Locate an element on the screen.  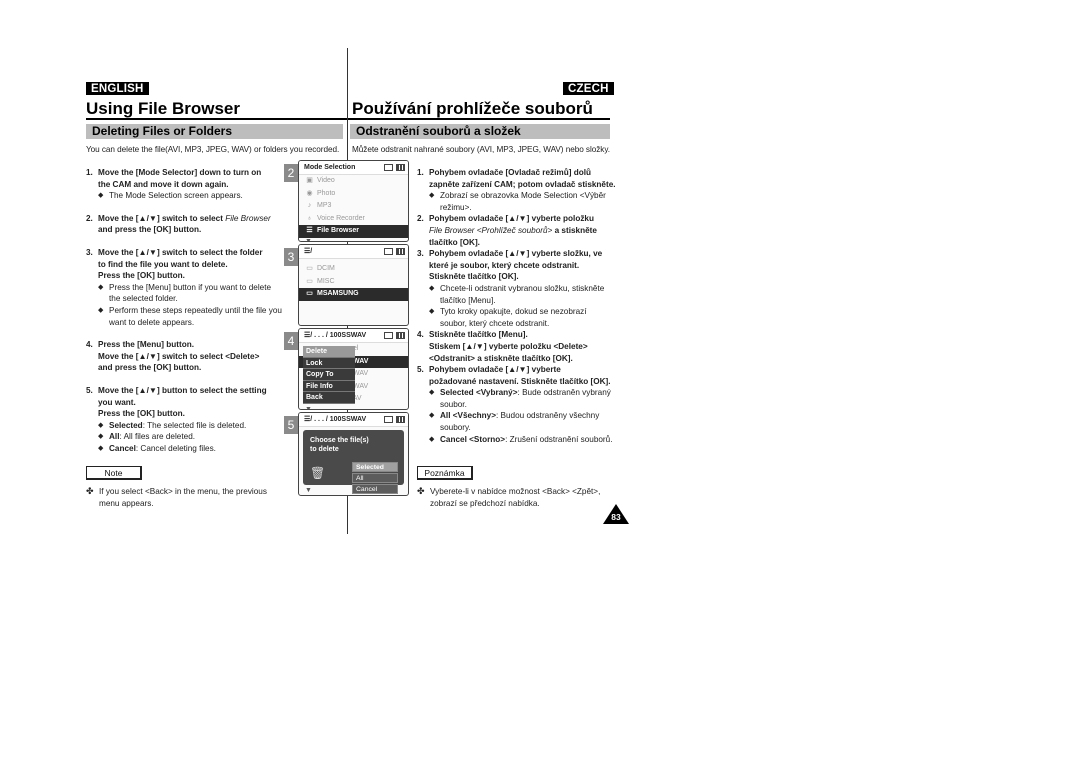
menu-item-file-info: File Info is located at coordinates (329, 386).